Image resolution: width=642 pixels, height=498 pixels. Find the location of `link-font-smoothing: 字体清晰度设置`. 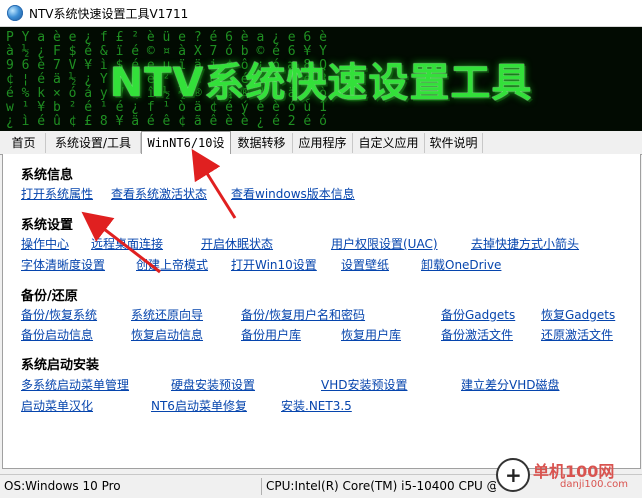

link-font-smoothing: 字体清晰度设置 is located at coordinates (63, 264).